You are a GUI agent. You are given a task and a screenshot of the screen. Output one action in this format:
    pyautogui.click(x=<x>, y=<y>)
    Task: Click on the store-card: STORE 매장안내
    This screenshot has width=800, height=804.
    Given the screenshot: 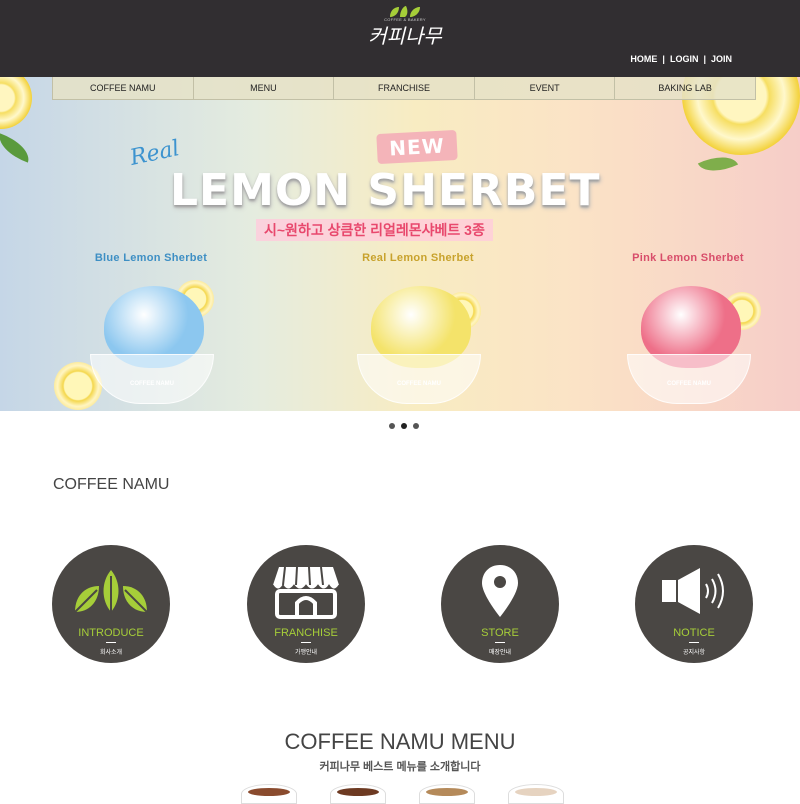 What is the action you would take?
    pyautogui.click(x=500, y=604)
    